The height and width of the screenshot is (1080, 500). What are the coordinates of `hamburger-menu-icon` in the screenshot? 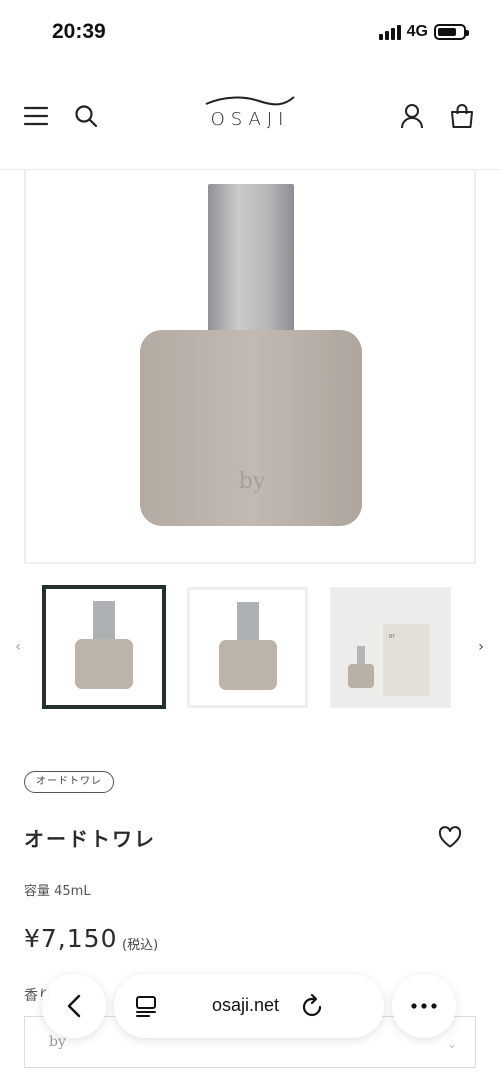 It's located at (36, 116).